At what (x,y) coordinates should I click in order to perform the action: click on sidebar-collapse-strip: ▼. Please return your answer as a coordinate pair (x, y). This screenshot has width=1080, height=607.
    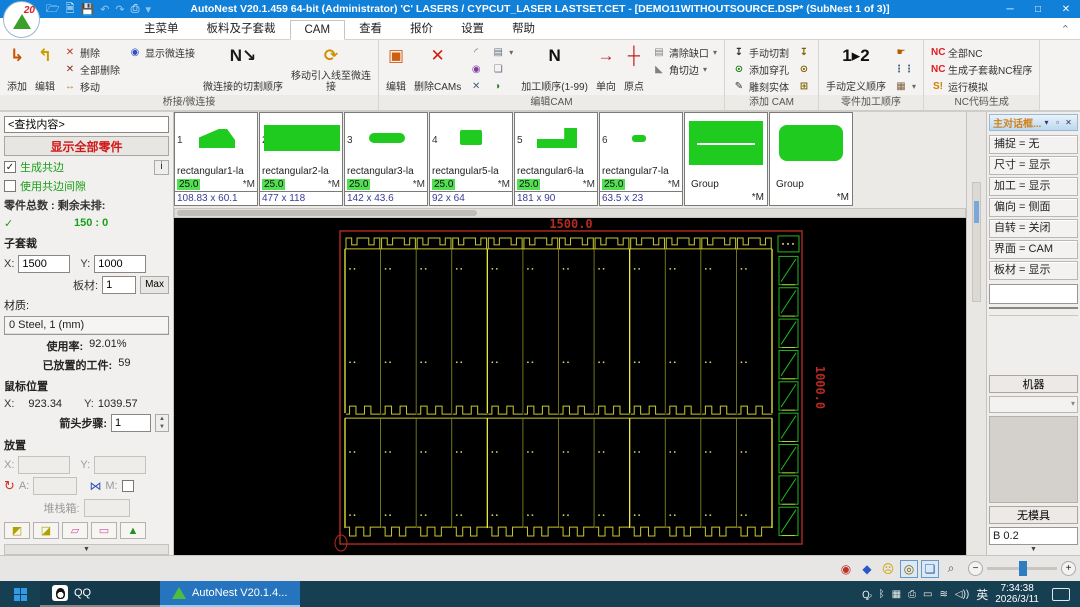
    Looking at the image, I should click on (86, 550).